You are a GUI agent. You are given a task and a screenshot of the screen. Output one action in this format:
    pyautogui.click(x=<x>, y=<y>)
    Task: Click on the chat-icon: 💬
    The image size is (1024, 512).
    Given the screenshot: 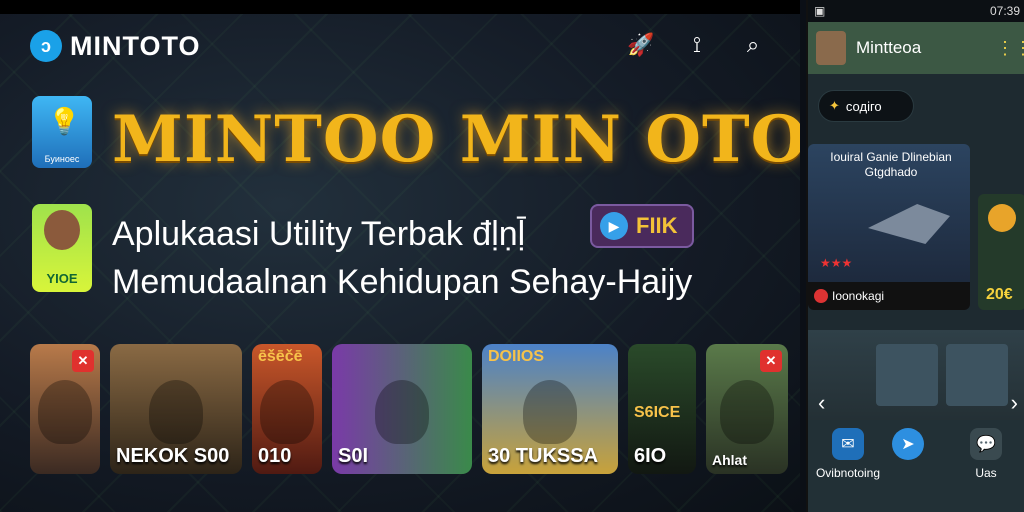 What is the action you would take?
    pyautogui.click(x=986, y=444)
    